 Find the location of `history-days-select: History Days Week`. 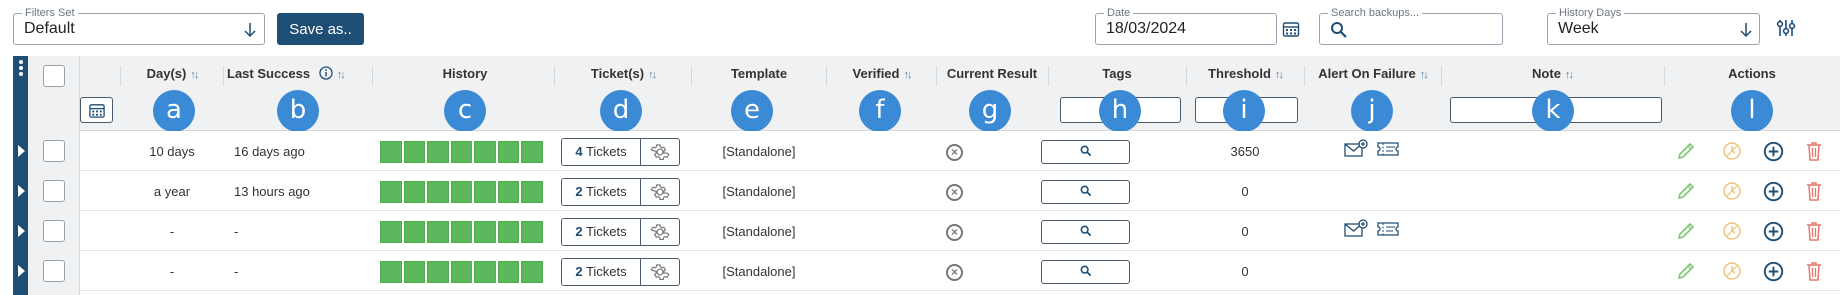

history-days-select: History Days Week is located at coordinates (1653, 26).